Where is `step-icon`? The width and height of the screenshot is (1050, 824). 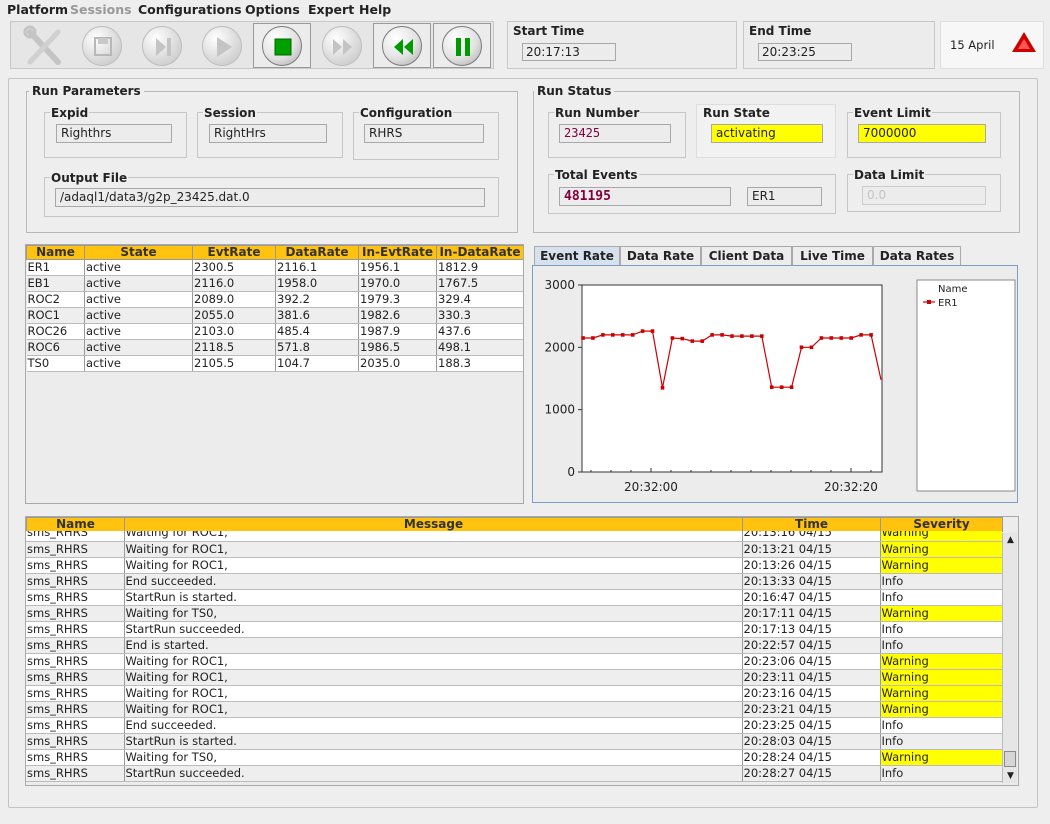 step-icon is located at coordinates (163, 47).